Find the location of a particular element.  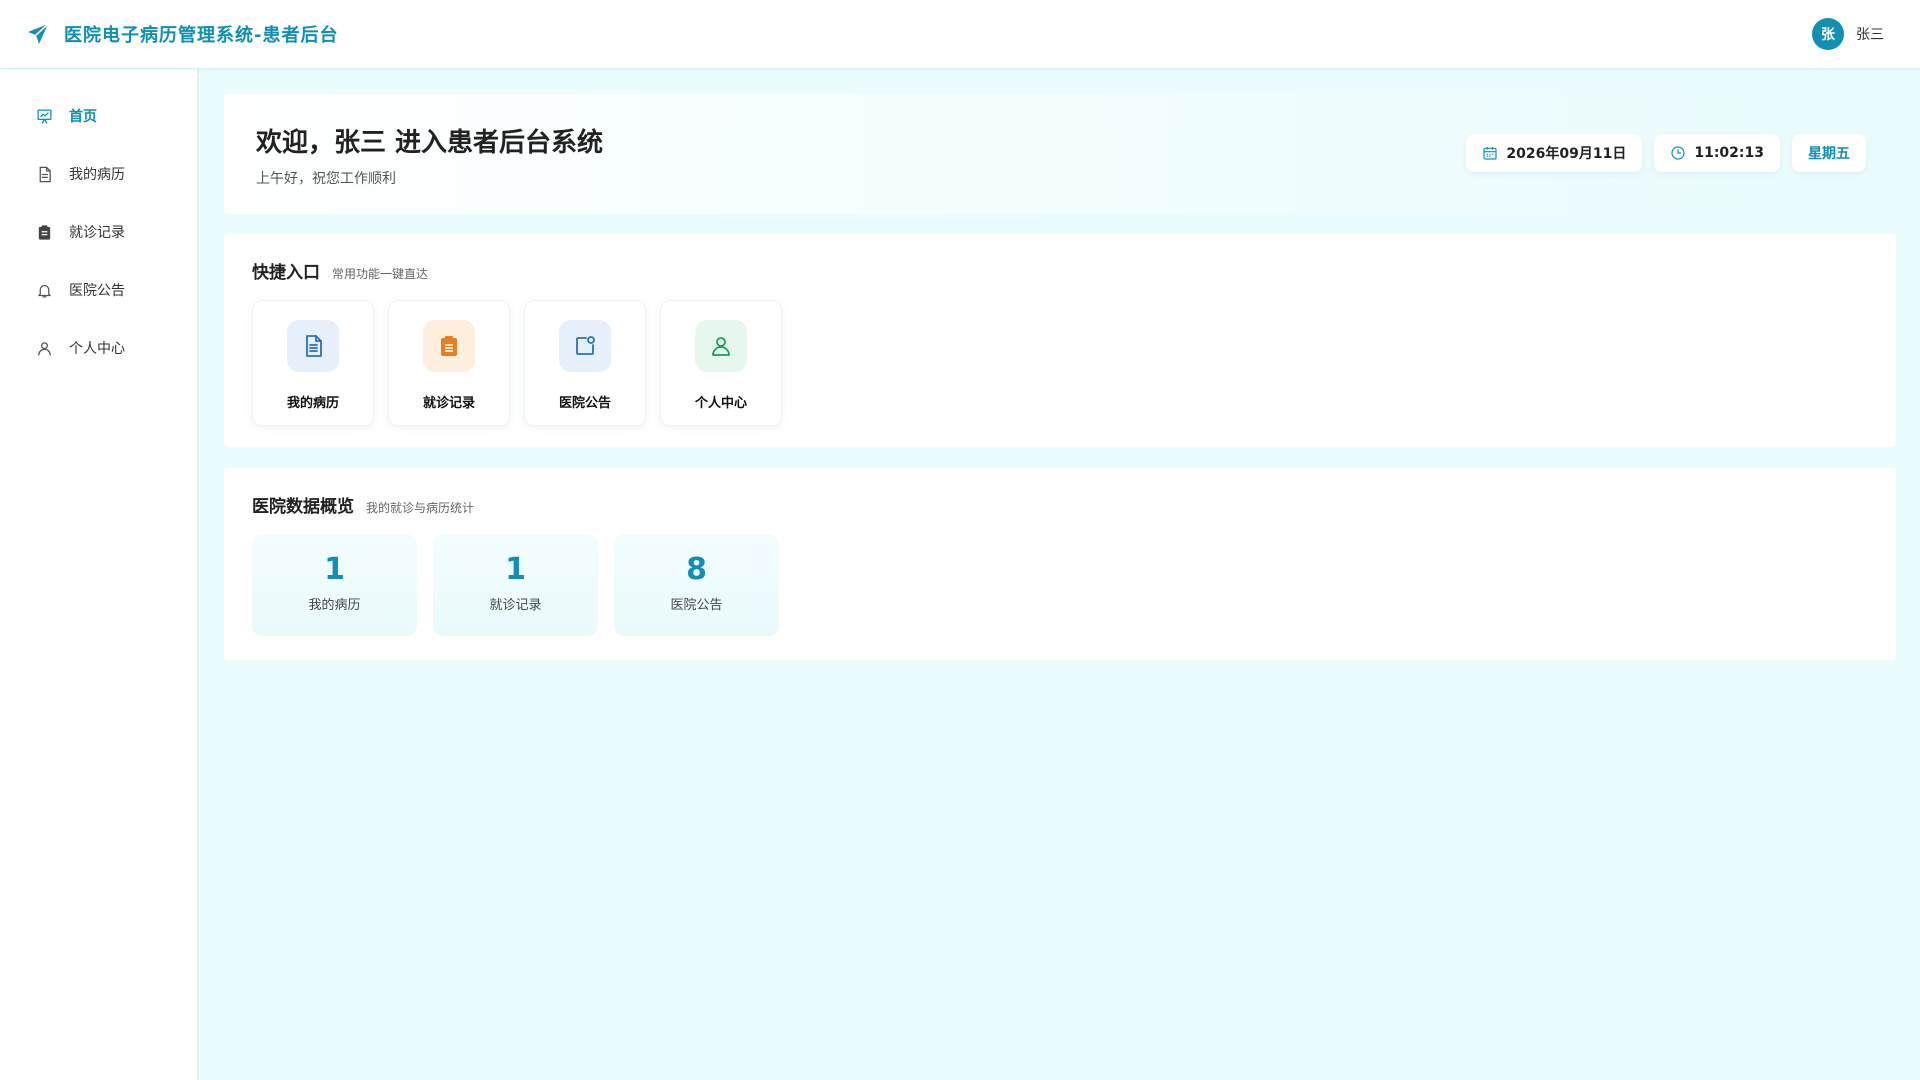

time-text: 11:02:13 is located at coordinates (1729, 153).